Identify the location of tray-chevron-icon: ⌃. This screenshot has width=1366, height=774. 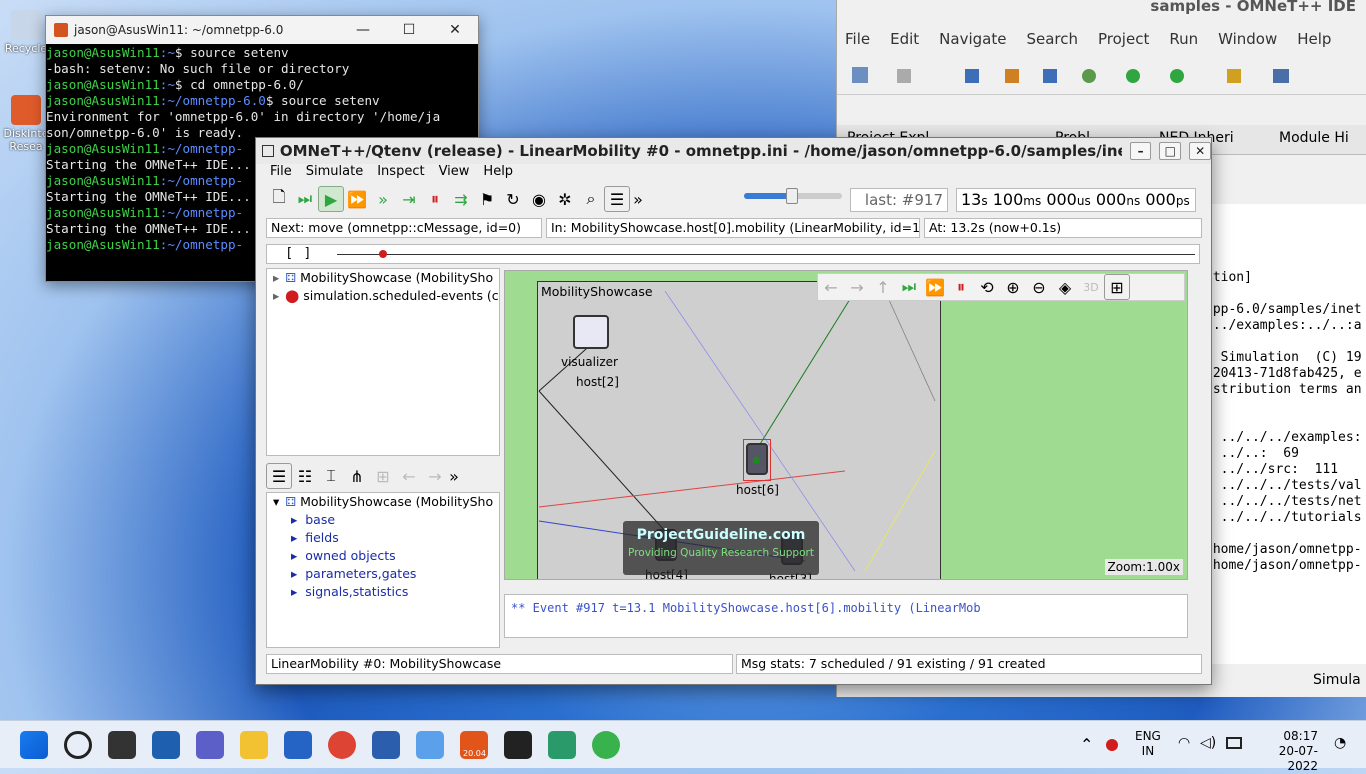
(1086, 744).